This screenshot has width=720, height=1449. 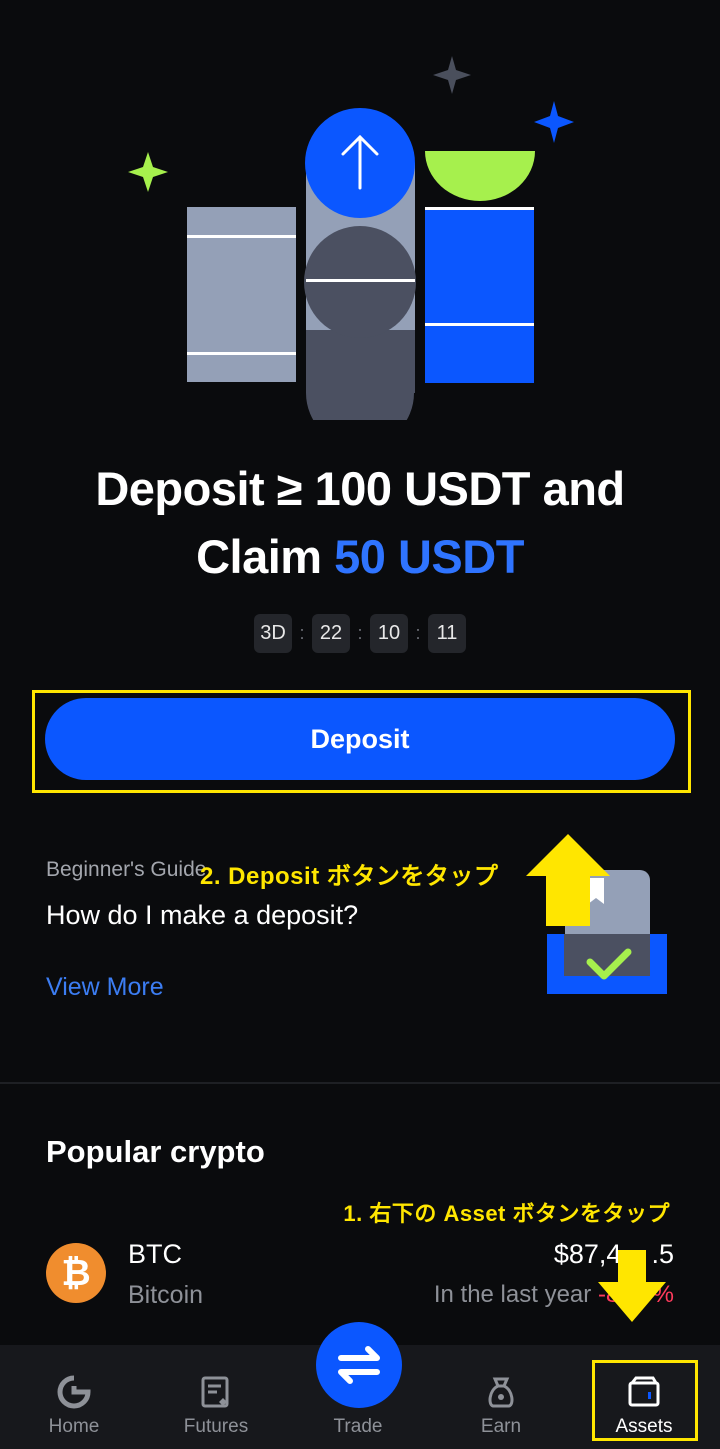 I want to click on popular-crypto-title: Popular crypto, so click(x=155, y=1151).